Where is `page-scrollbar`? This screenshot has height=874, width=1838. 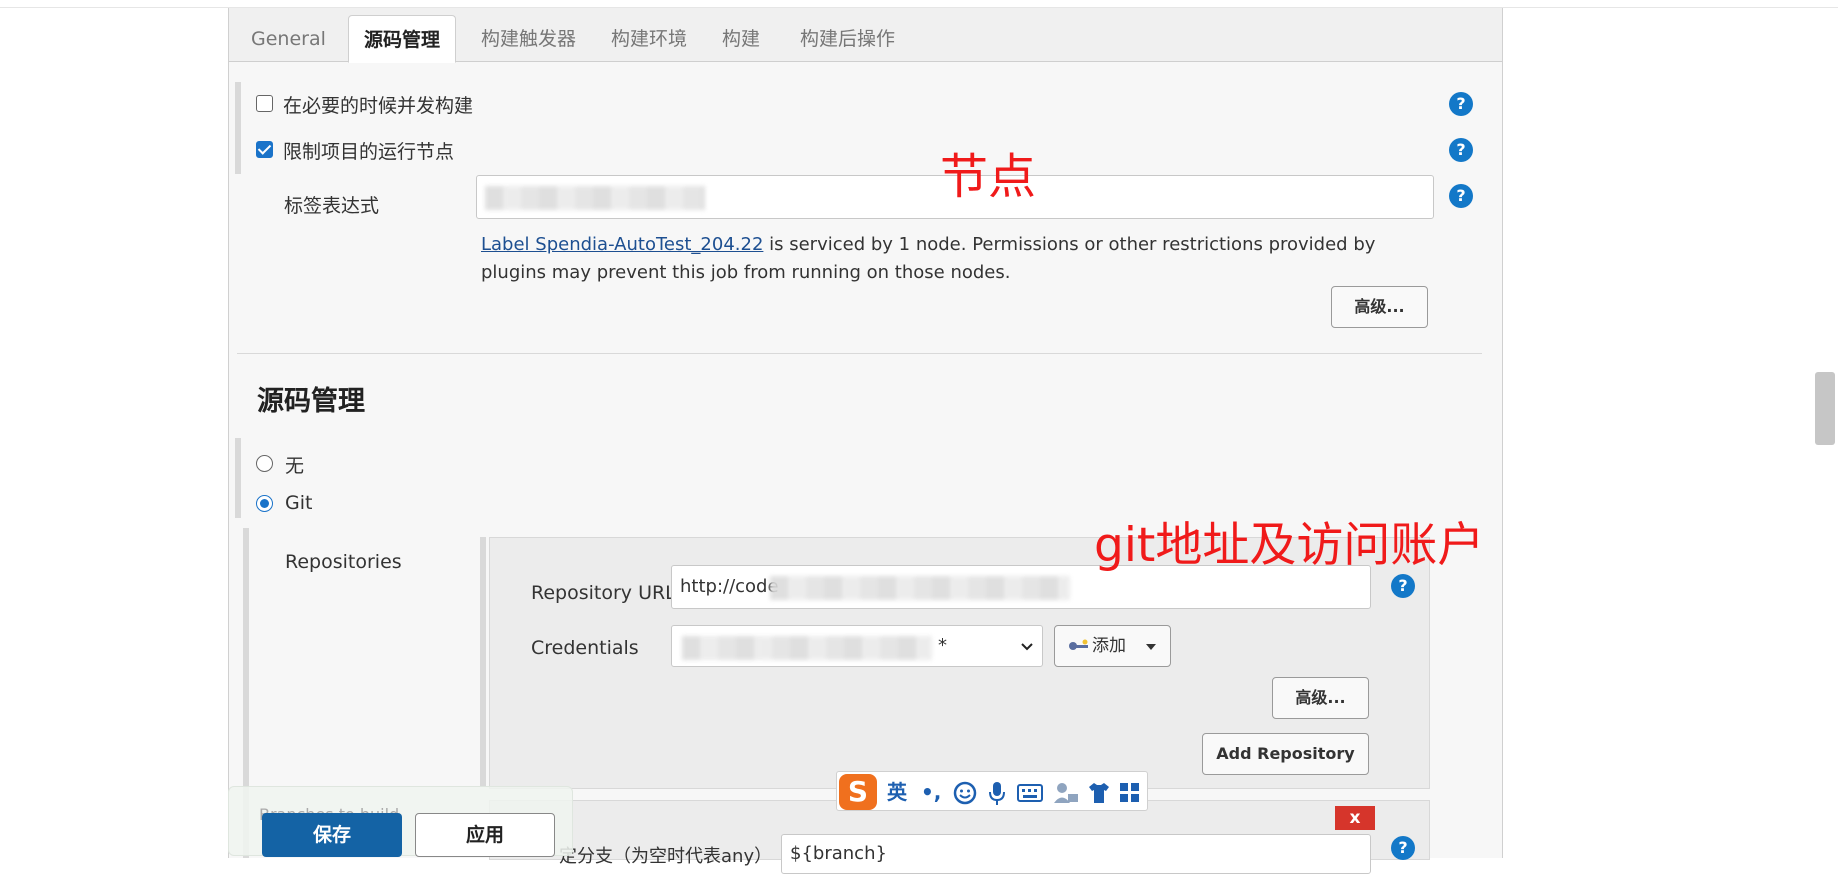
page-scrollbar is located at coordinates (1825, 408).